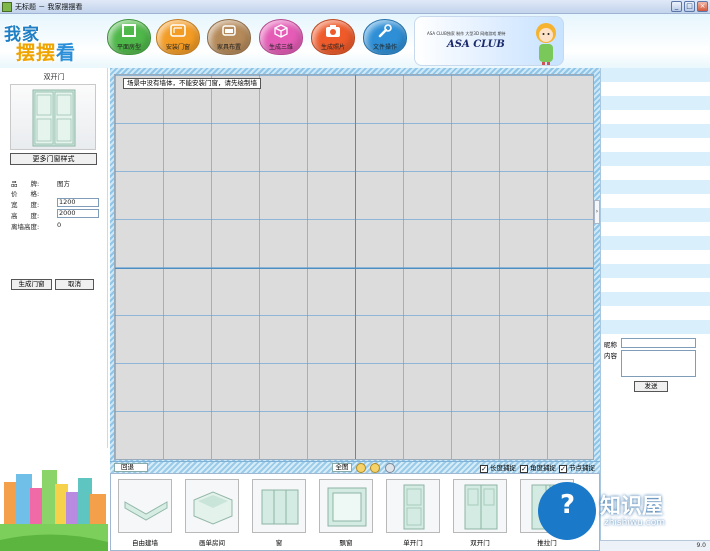  Describe the element at coordinates (658, 343) in the screenshot. I see `nickname-input` at that location.